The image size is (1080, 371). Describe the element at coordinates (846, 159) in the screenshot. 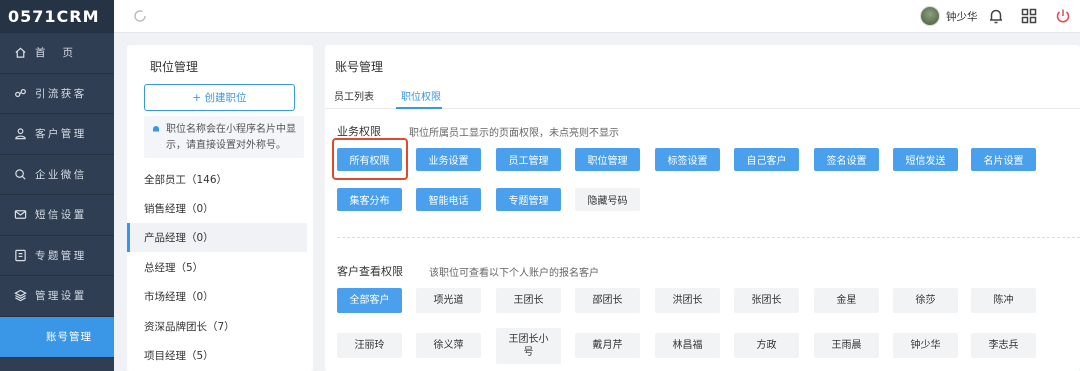

I see `permission-signature-settings: 签名设置` at that location.